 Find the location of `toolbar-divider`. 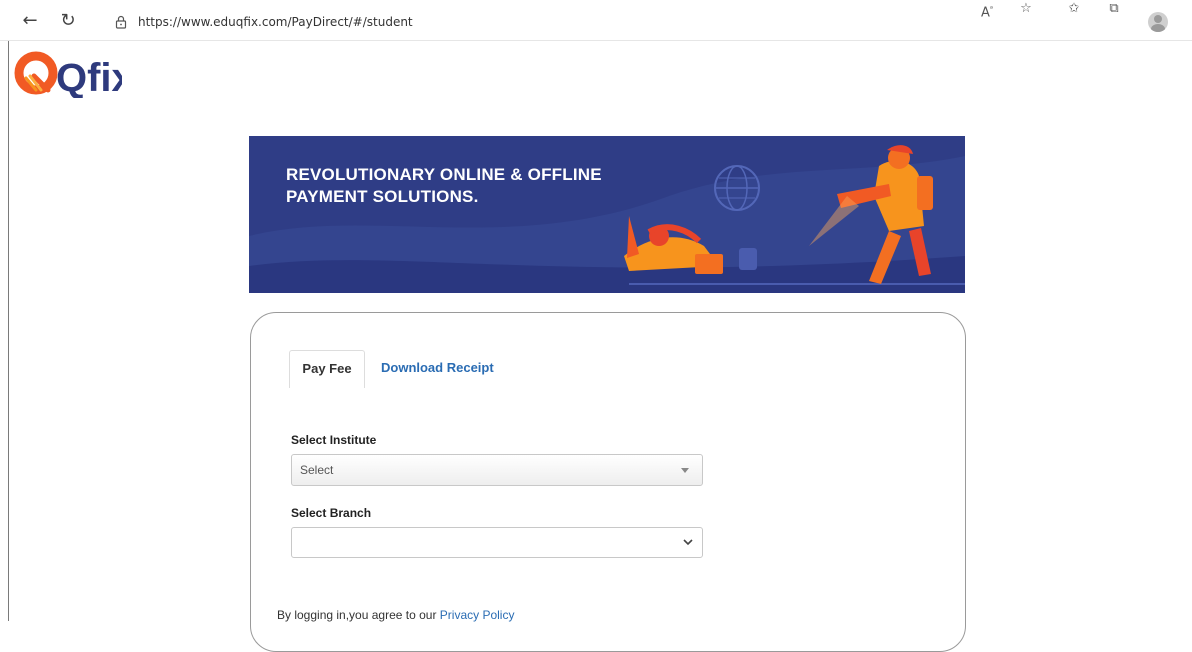

toolbar-divider is located at coordinates (596, 40).